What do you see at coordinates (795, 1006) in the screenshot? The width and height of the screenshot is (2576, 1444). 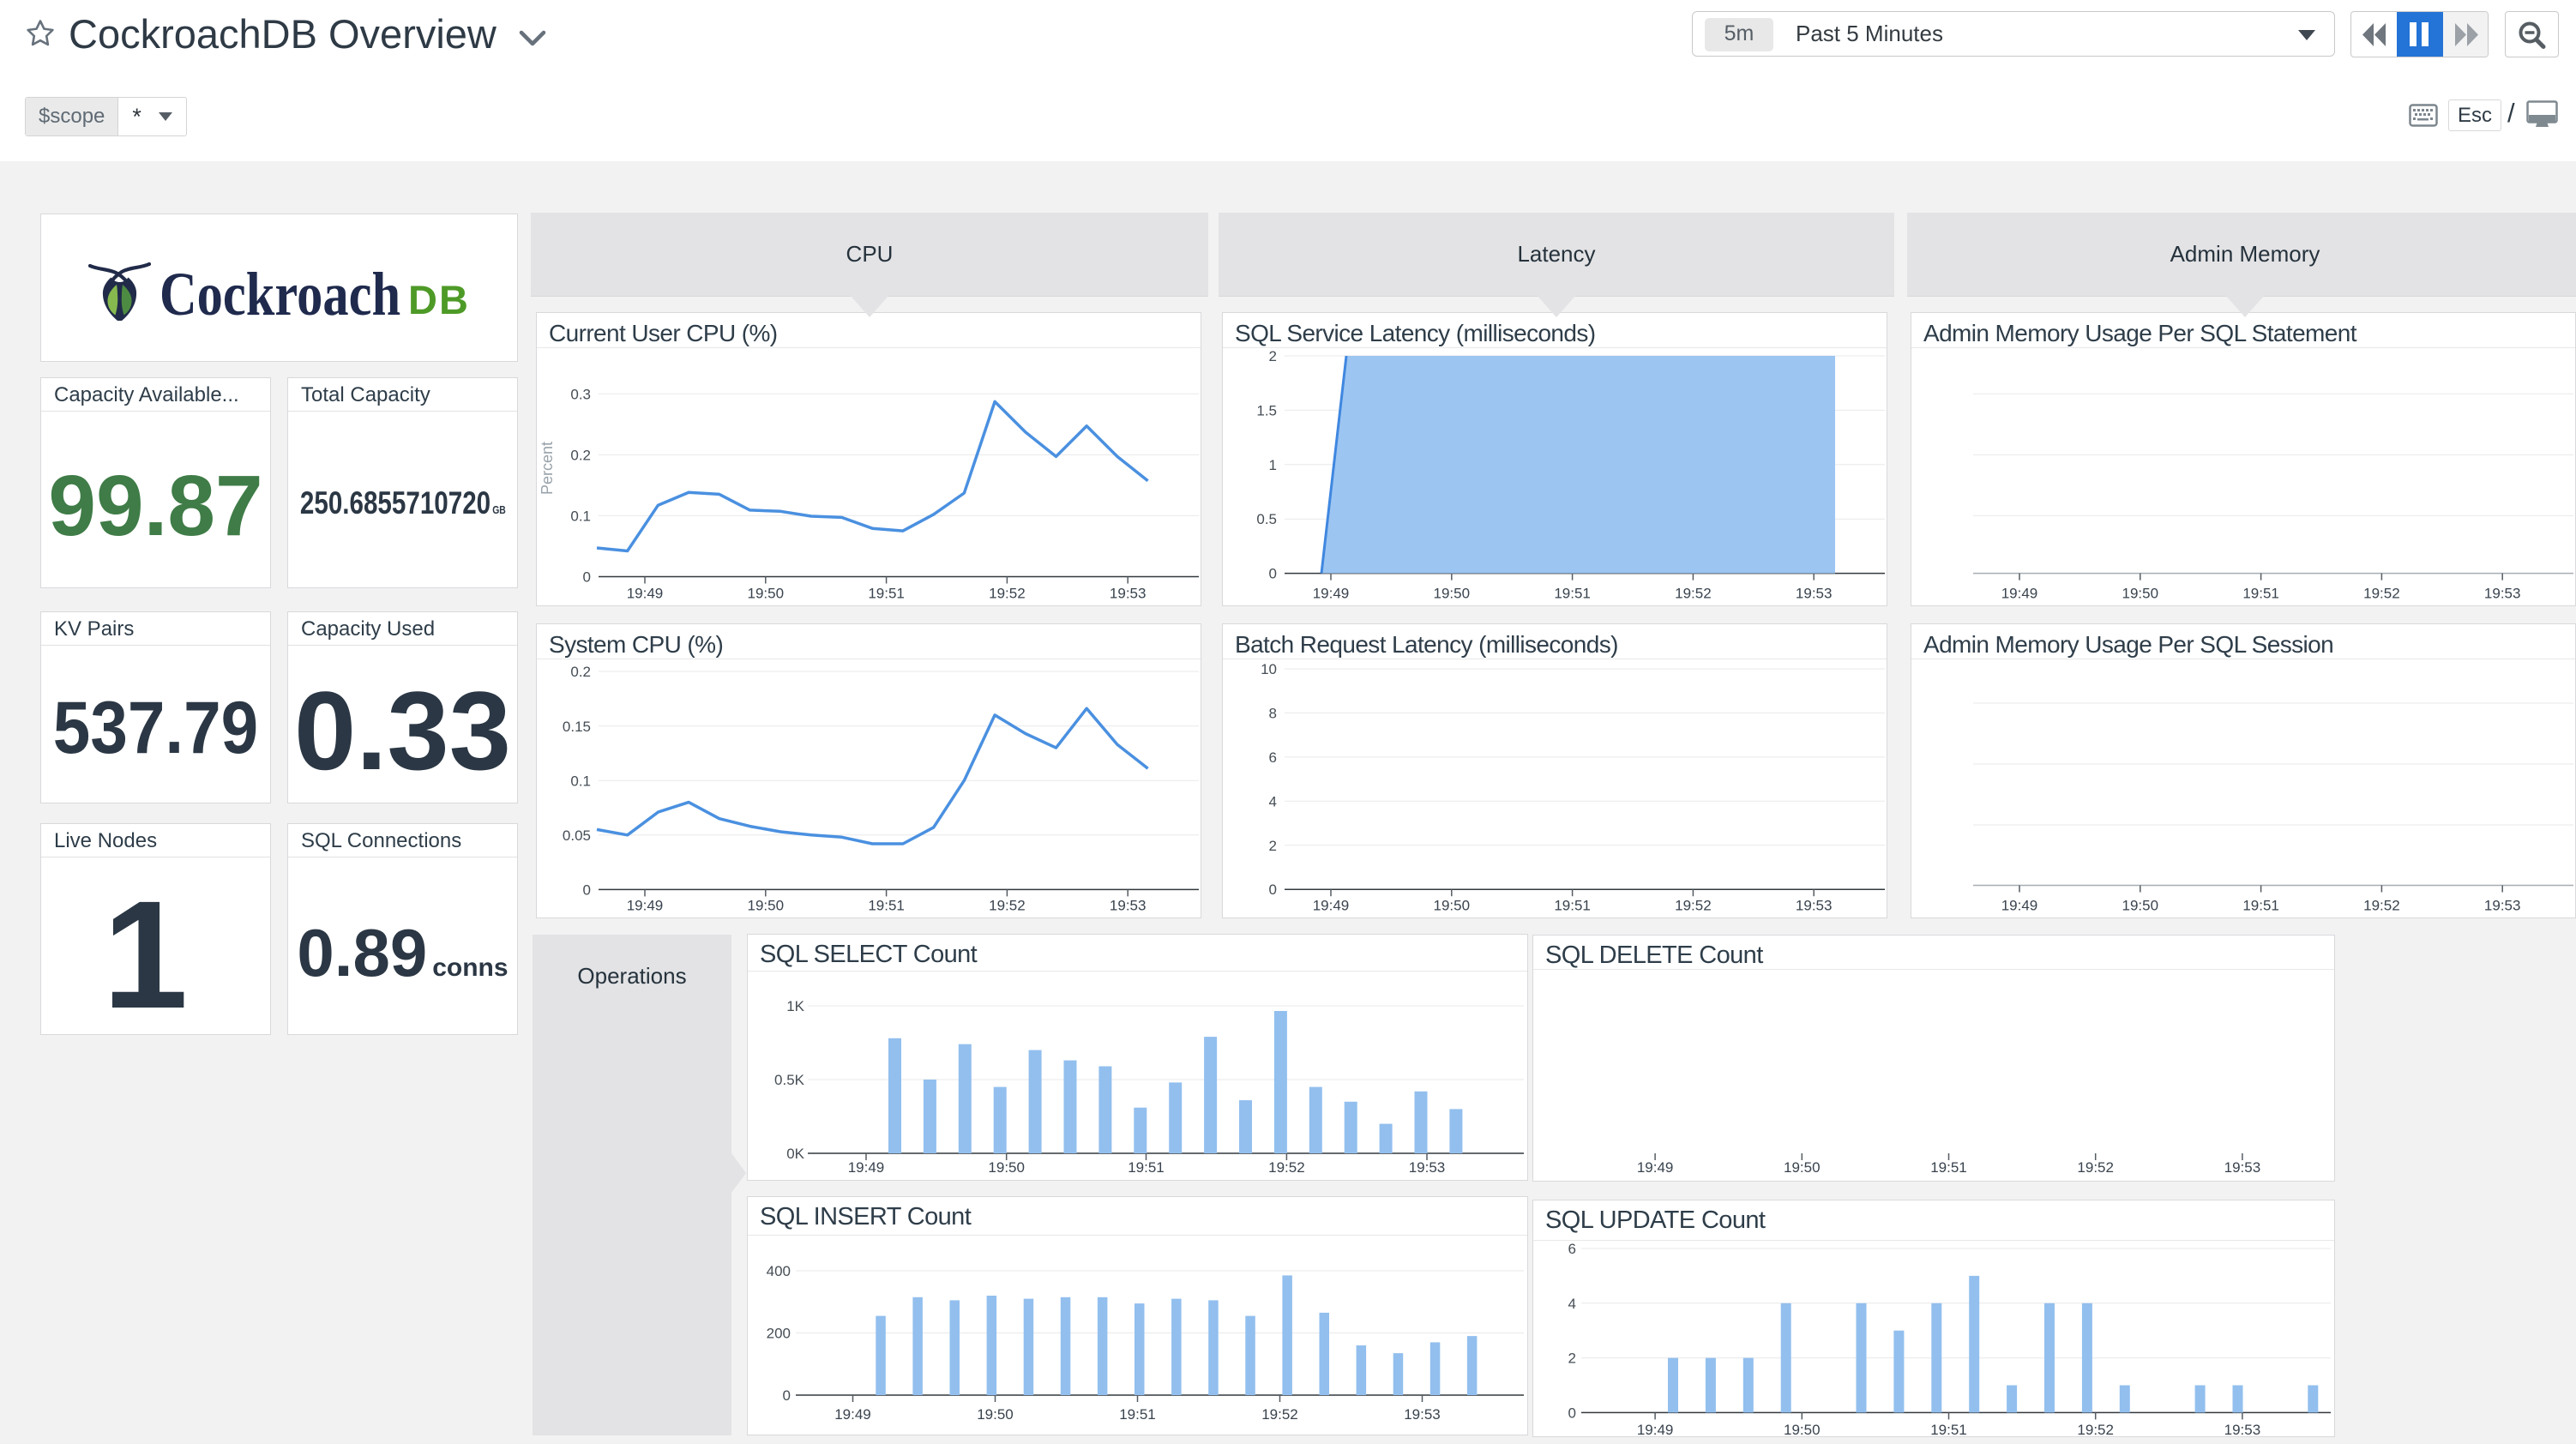 I see `svg-text: 1K` at bounding box center [795, 1006].